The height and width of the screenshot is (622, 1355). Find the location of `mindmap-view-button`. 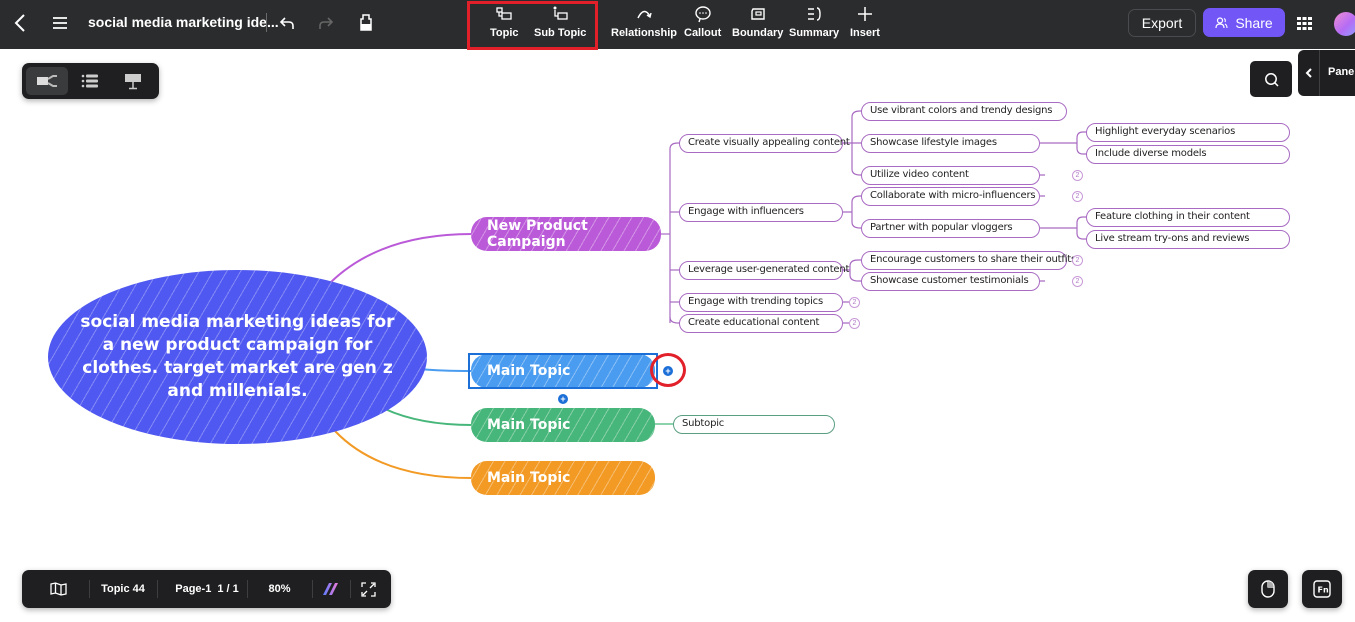

mindmap-view-button is located at coordinates (47, 81).